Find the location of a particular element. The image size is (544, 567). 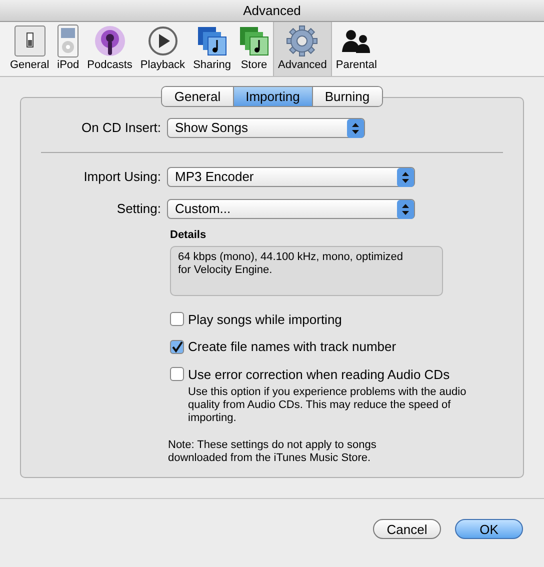

checkbox-label: Use error correction when reading Audio CDs is located at coordinates (319, 375).